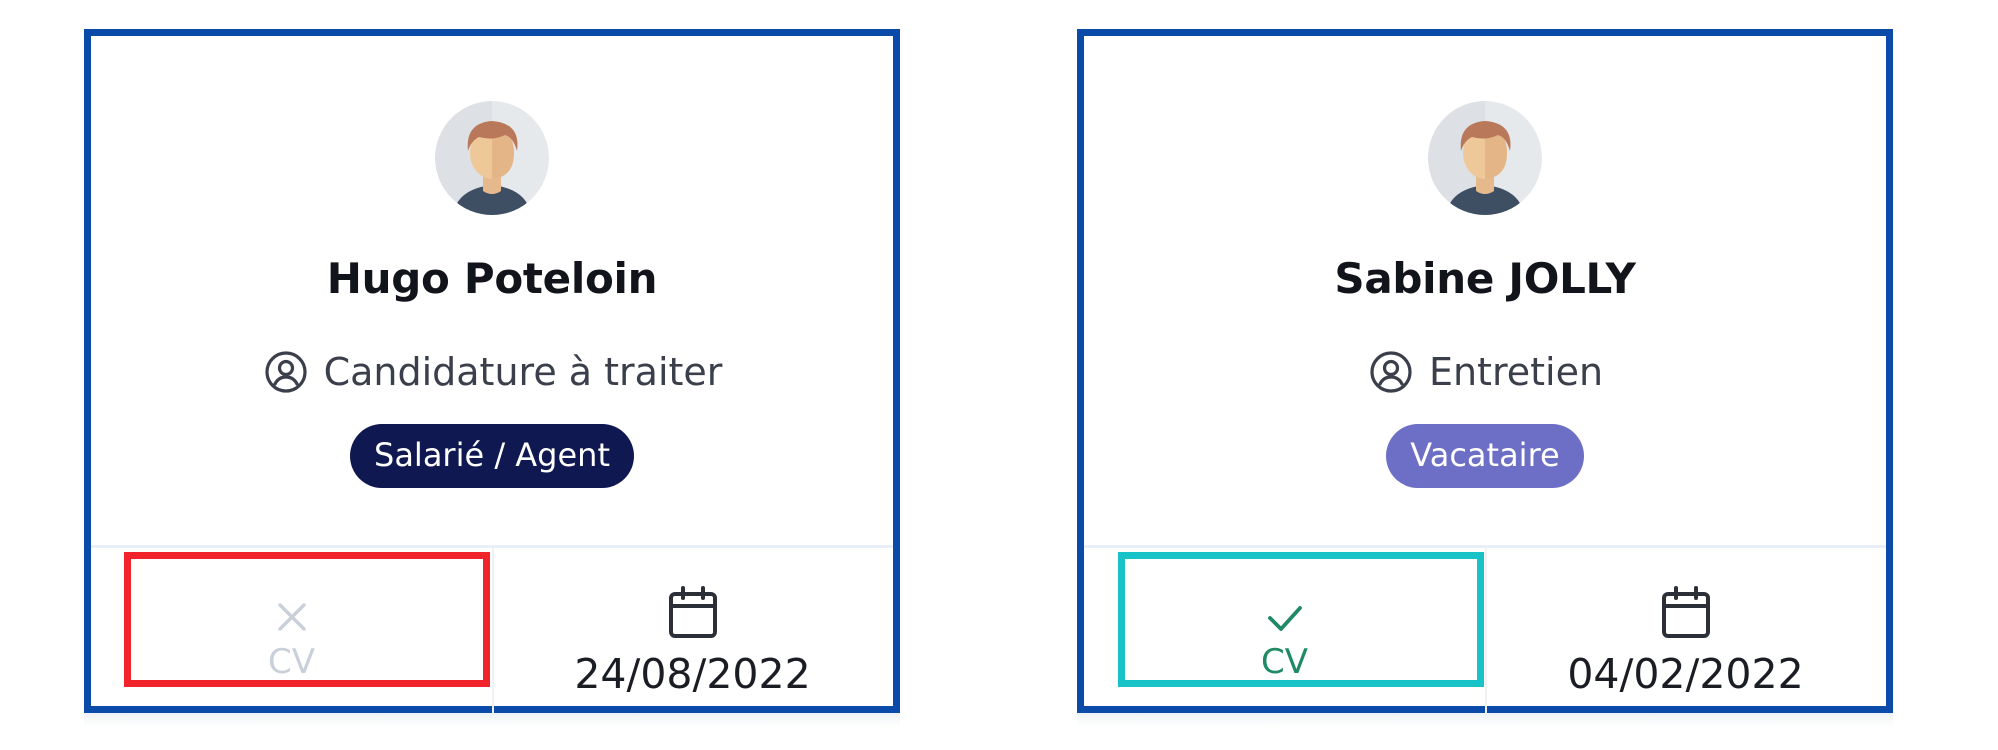 The height and width of the screenshot is (750, 1998). Describe the element at coordinates (1685, 674) in the screenshot. I see `date-label: 04/02/2022` at that location.